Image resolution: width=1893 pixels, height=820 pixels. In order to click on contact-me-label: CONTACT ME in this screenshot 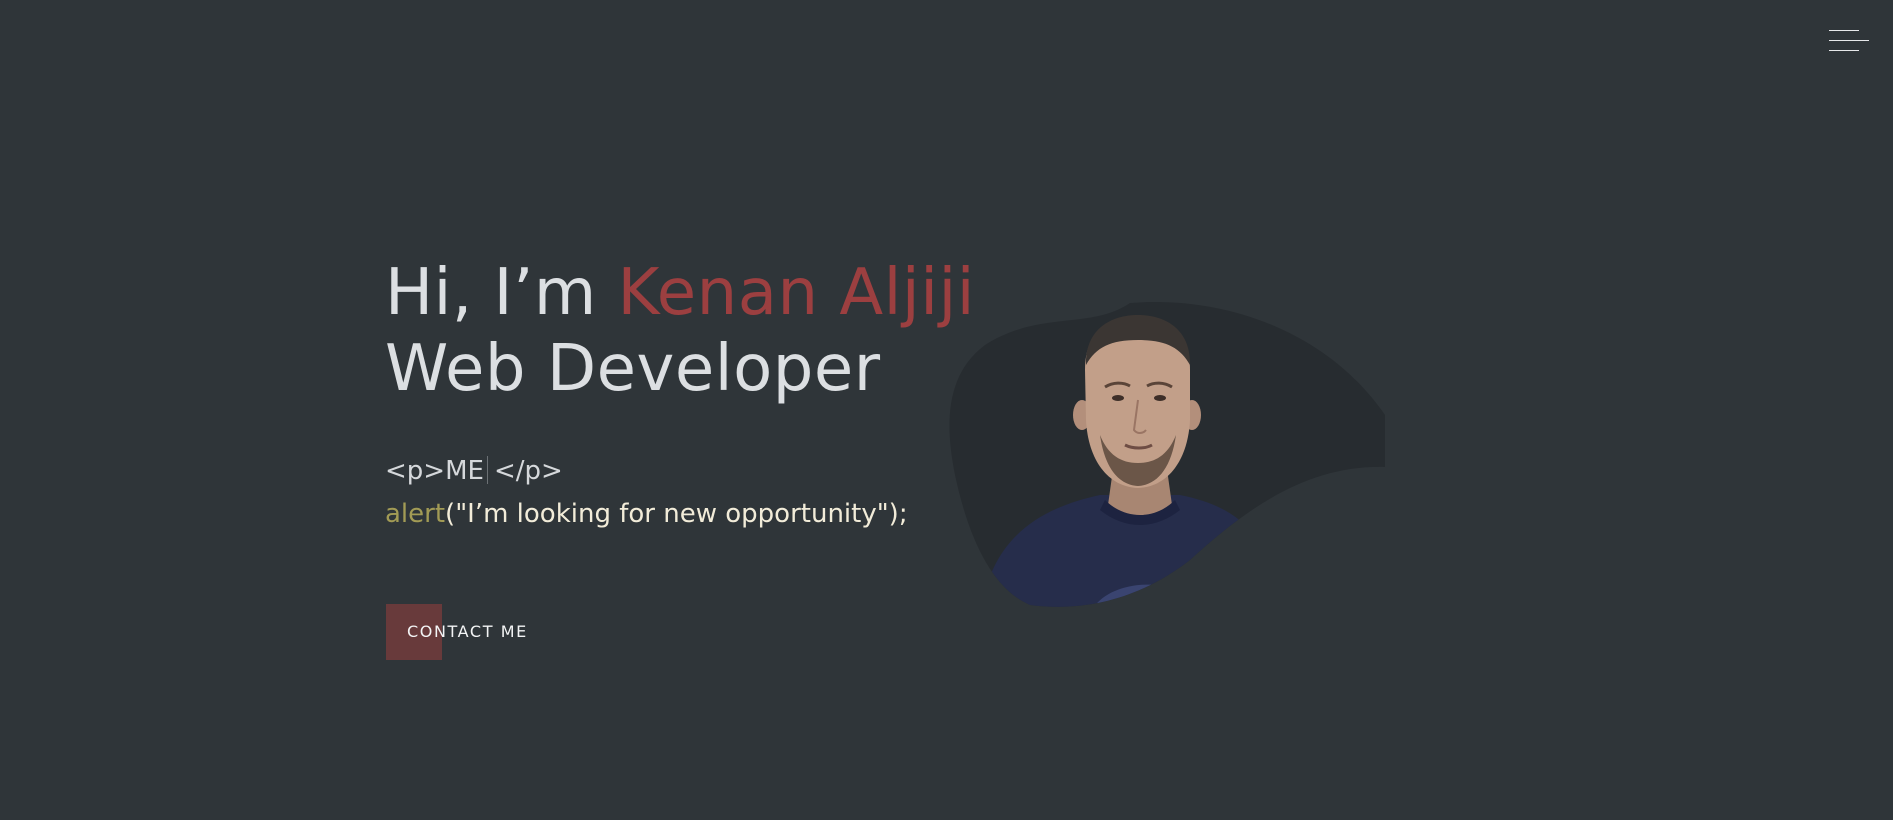, I will do `click(467, 631)`.